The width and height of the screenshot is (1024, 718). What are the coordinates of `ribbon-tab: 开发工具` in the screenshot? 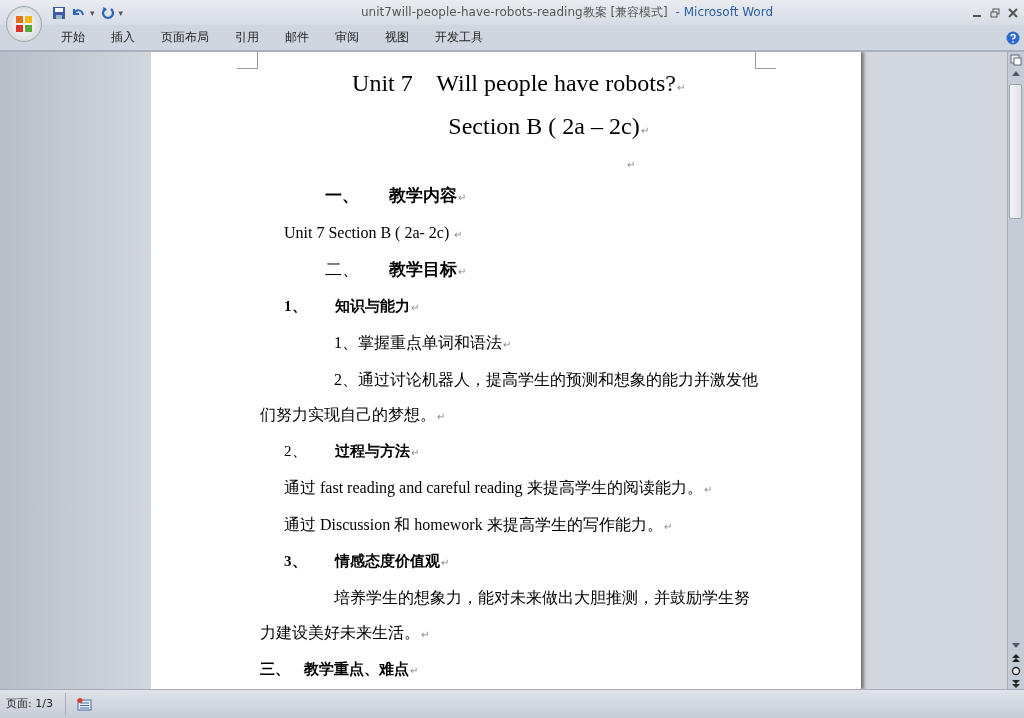 It's located at (459, 37).